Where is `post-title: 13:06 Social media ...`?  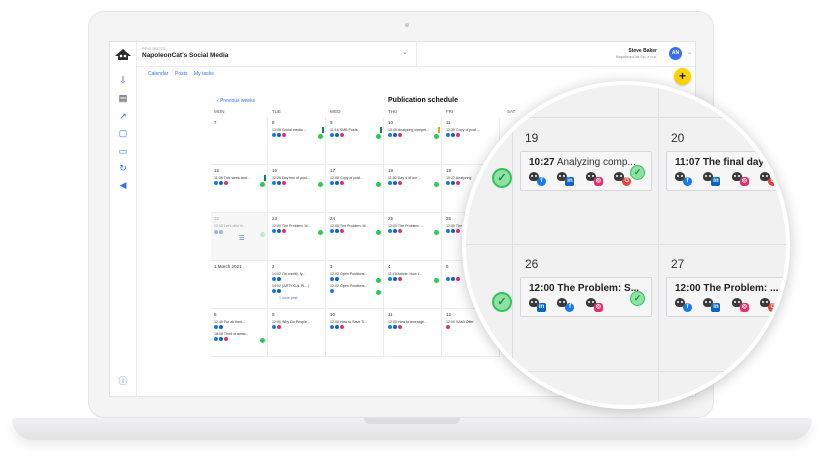 post-title: 13:06 Social media ... is located at coordinates (295, 130).